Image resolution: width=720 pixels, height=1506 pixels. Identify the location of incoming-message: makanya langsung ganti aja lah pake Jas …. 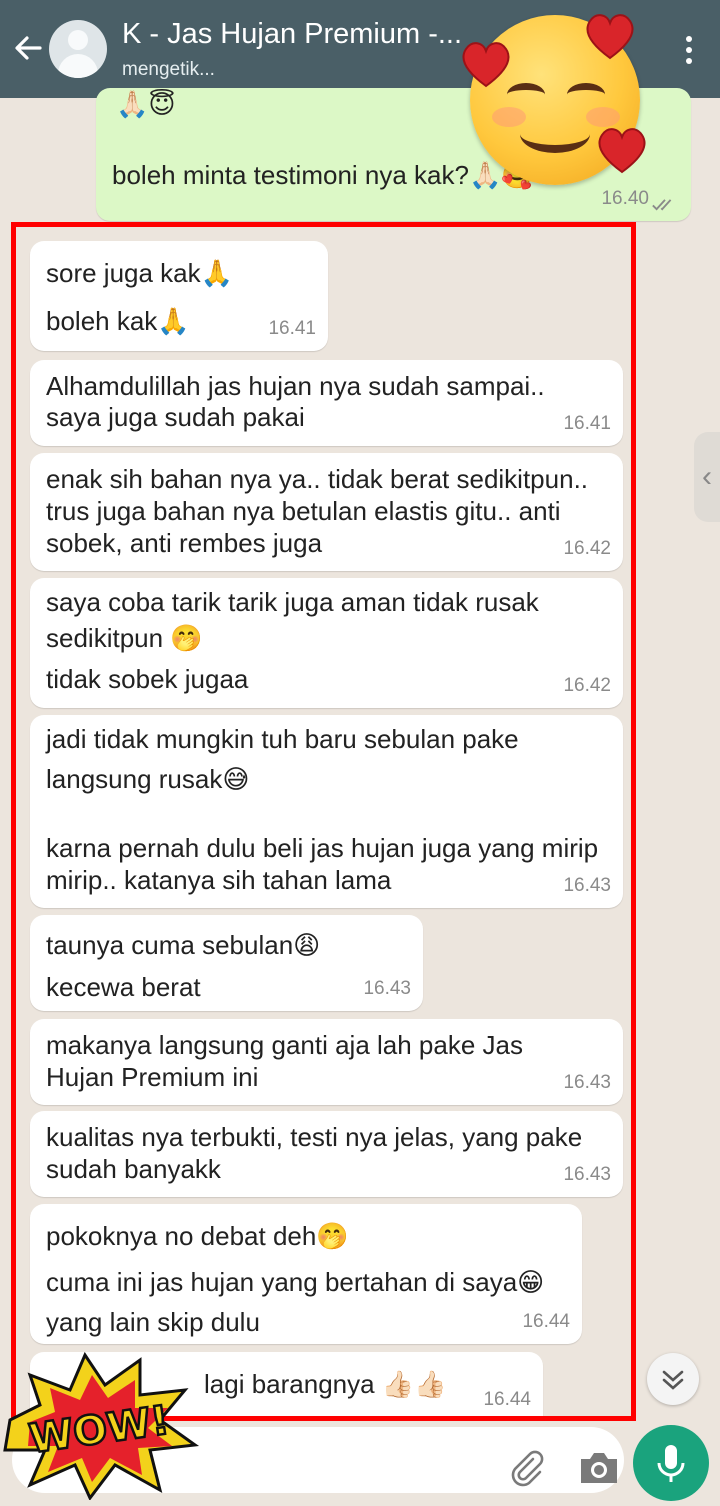
(326, 1062).